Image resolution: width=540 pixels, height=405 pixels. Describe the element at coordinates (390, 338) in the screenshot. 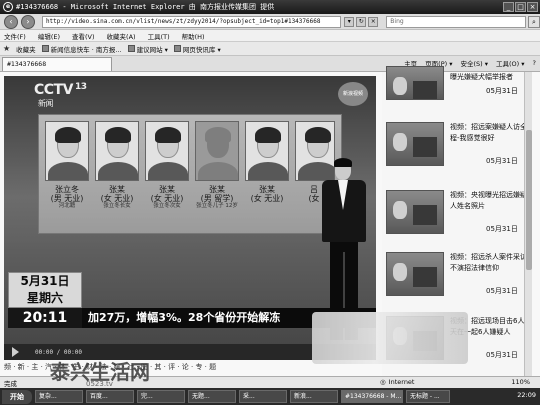

I see `blurred-region` at that location.